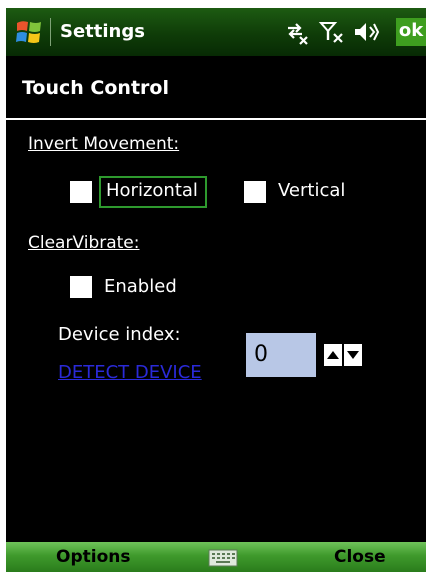  Describe the element at coordinates (411, 32) in the screenshot. I see `ok-button: ok` at that location.